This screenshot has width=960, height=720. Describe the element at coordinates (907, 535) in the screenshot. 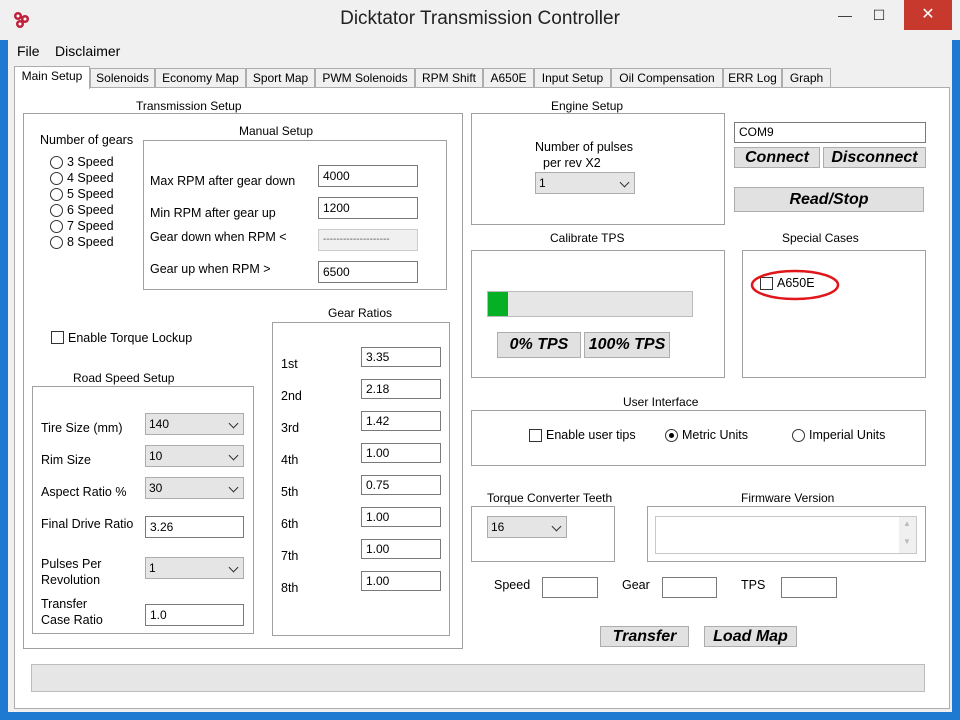

I see `firmware-scrollbar: ▲ ▼` at that location.